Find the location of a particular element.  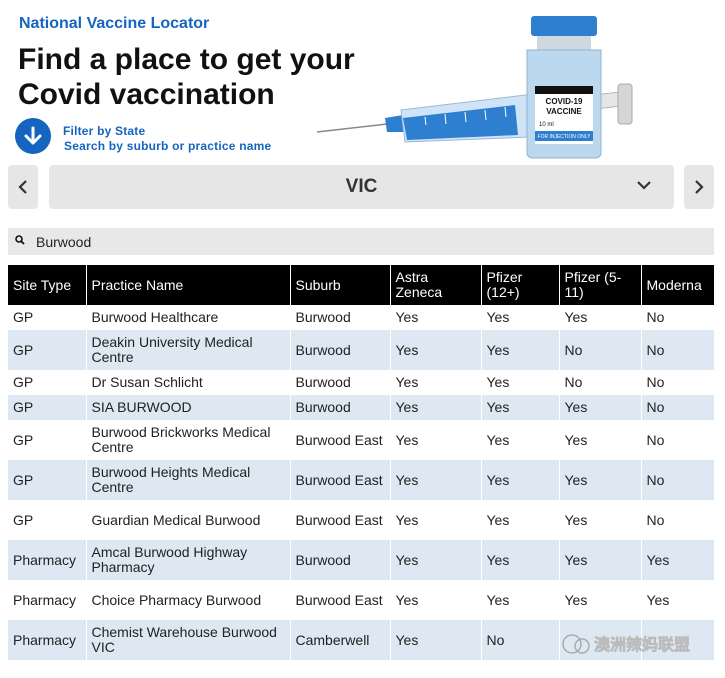

search-icon is located at coordinates (20, 240).